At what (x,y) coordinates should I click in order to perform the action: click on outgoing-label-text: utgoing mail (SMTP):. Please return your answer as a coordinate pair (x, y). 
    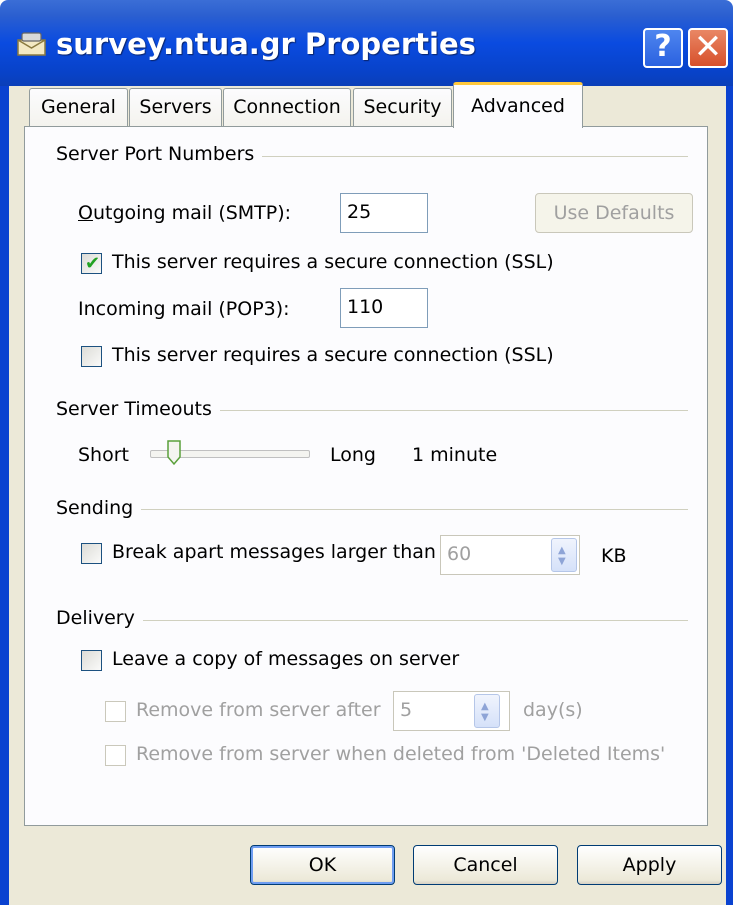
    Looking at the image, I should click on (192, 213).